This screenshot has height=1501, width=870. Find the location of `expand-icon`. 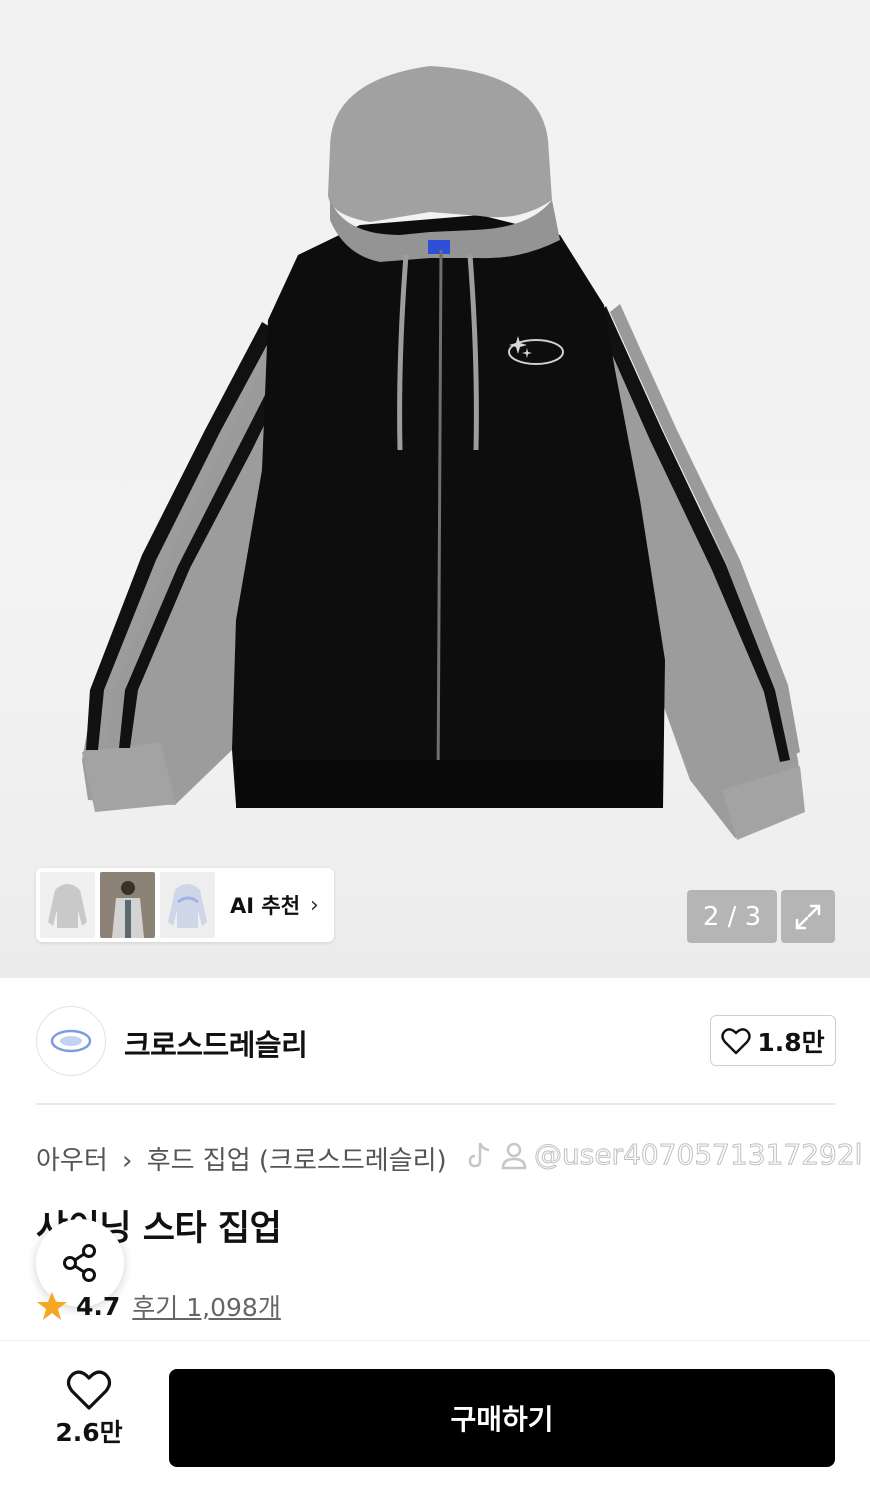

expand-icon is located at coordinates (808, 916).